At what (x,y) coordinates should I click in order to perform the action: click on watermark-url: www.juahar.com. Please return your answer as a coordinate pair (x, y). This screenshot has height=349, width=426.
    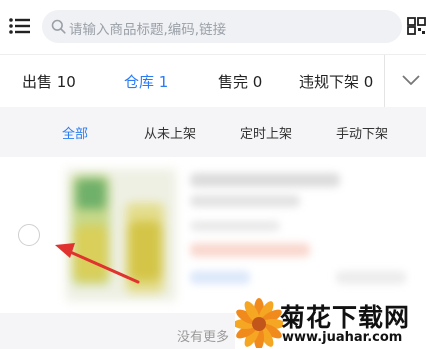
    Looking at the image, I should click on (342, 337).